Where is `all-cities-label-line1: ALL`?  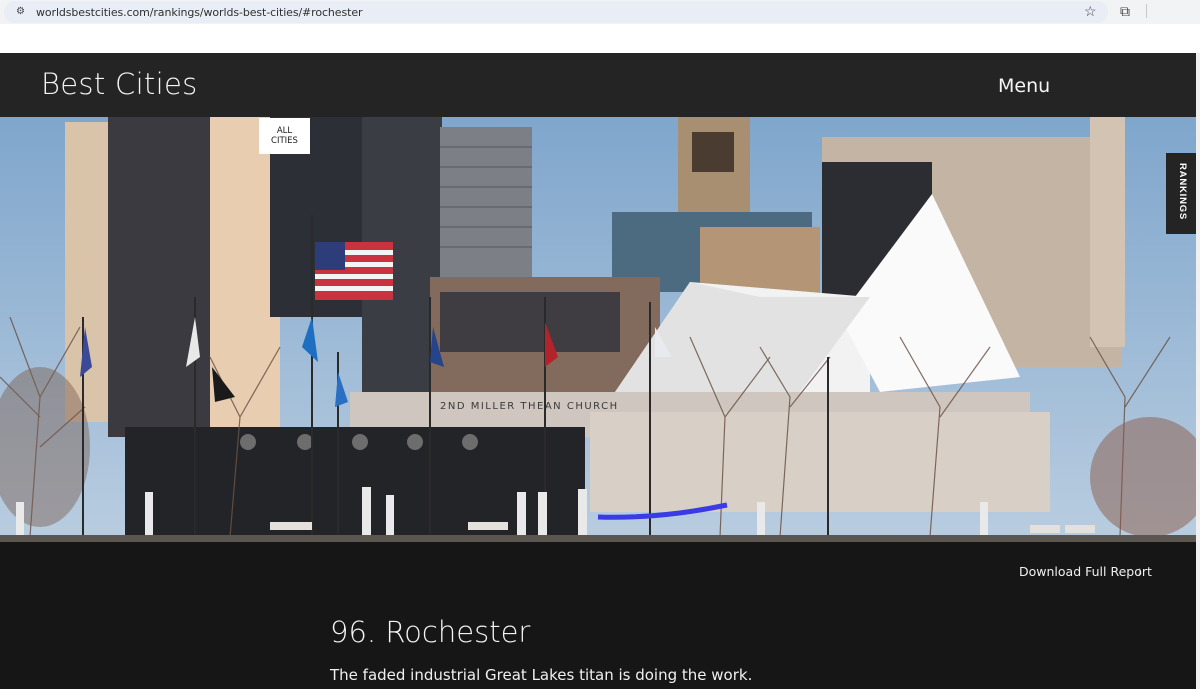
all-cities-label-line1: ALL is located at coordinates (284, 131).